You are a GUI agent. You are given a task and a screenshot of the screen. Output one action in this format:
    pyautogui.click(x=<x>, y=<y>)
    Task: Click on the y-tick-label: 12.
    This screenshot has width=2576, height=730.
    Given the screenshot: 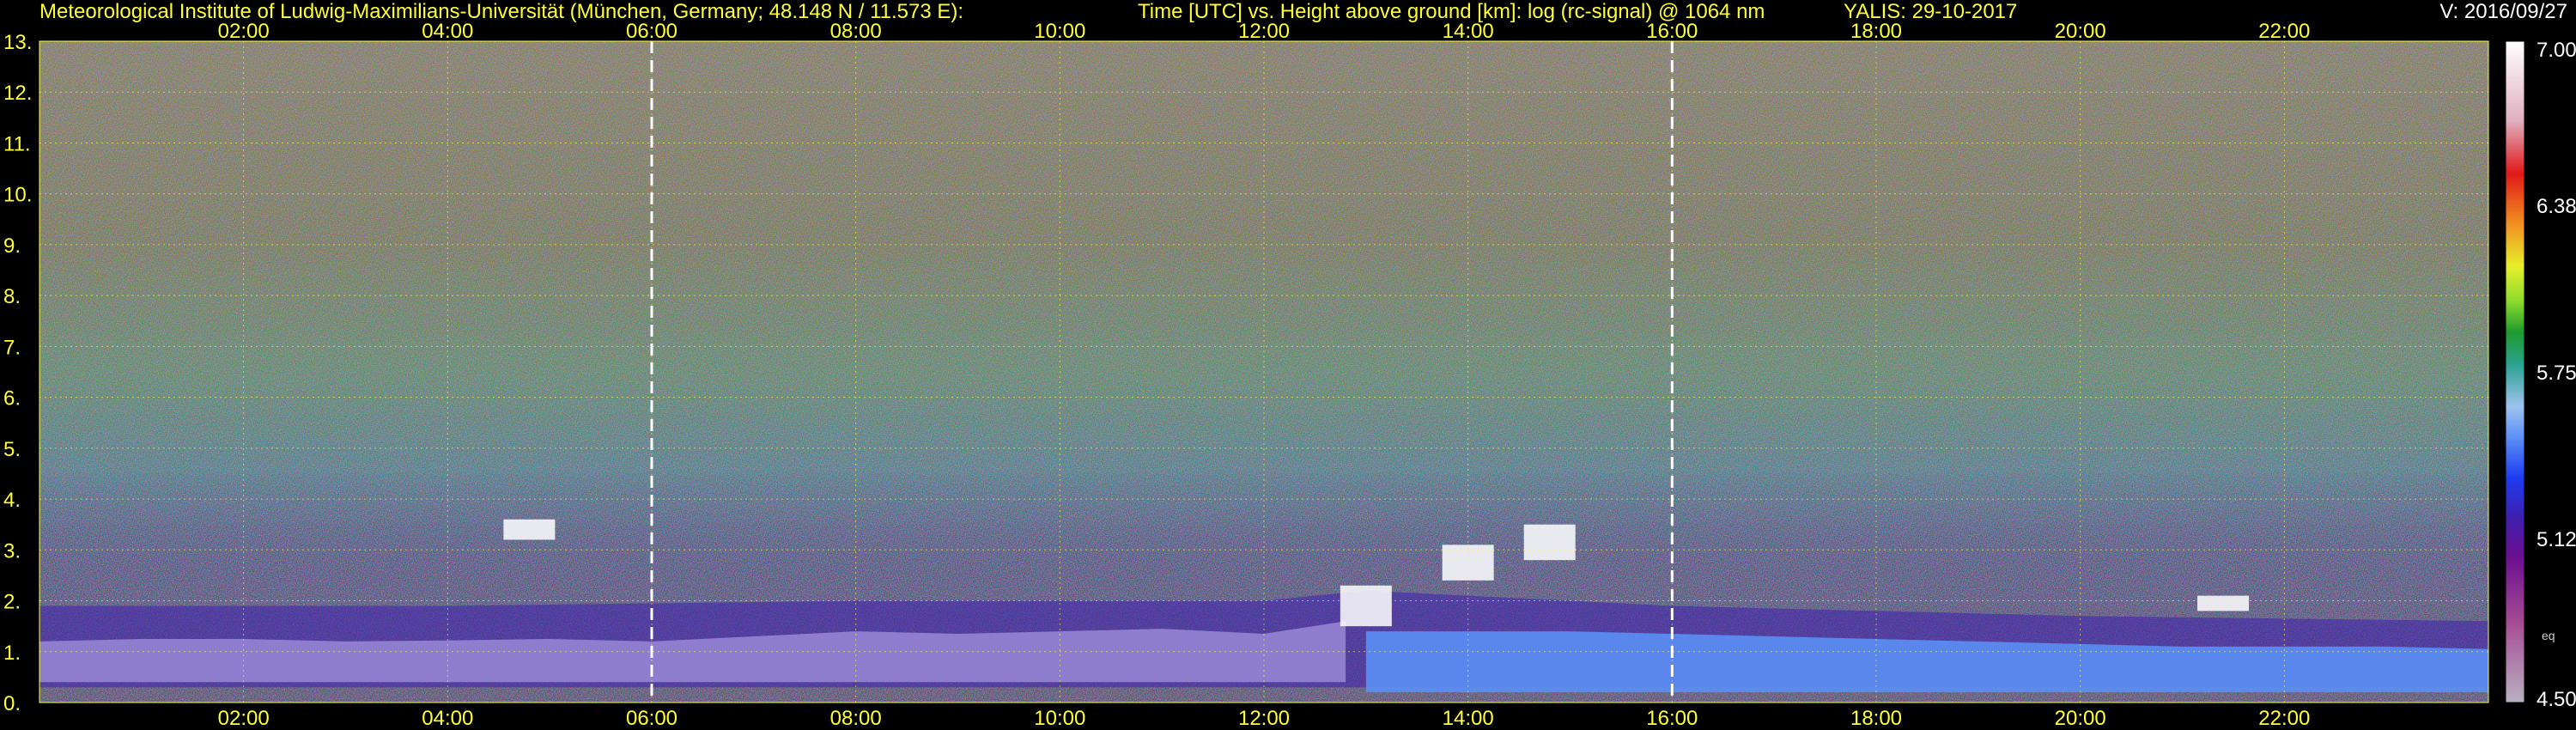 What is the action you would take?
    pyautogui.click(x=17, y=93)
    